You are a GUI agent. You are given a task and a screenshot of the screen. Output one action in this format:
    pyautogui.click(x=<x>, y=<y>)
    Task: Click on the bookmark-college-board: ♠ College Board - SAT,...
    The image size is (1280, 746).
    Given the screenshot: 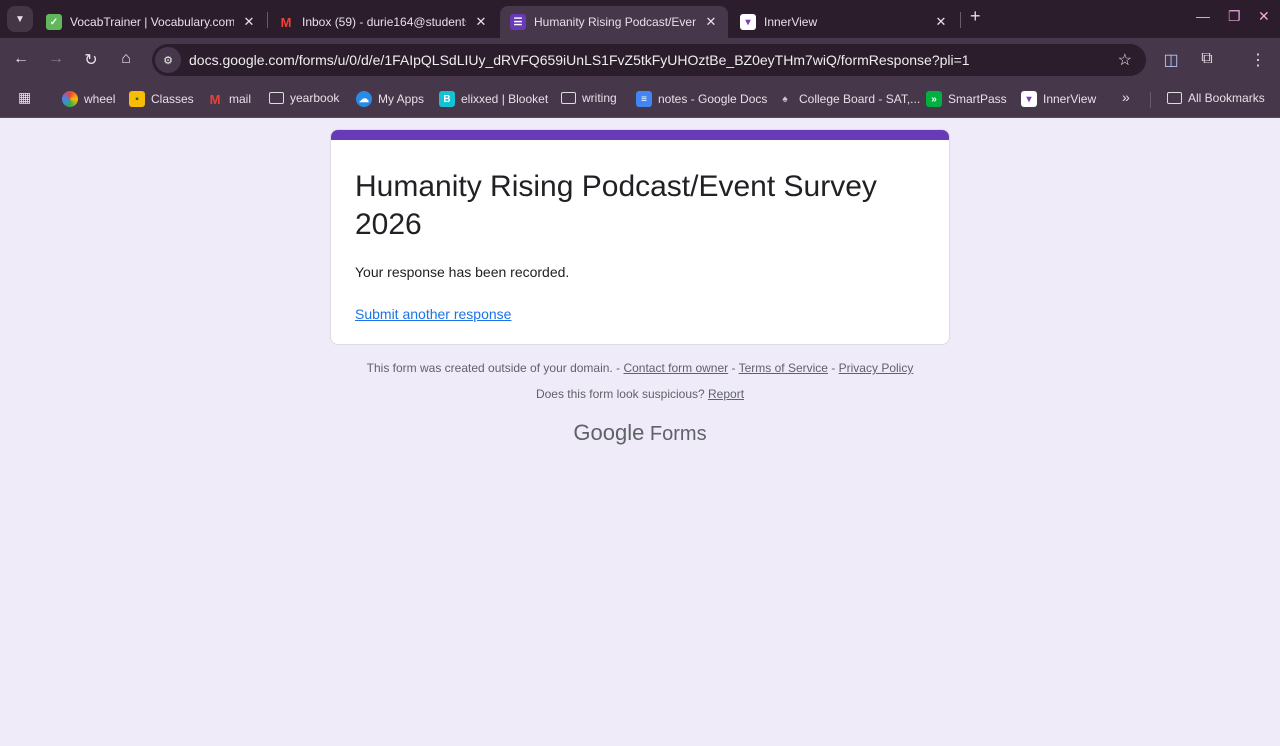 What is the action you would take?
    pyautogui.click(x=848, y=99)
    